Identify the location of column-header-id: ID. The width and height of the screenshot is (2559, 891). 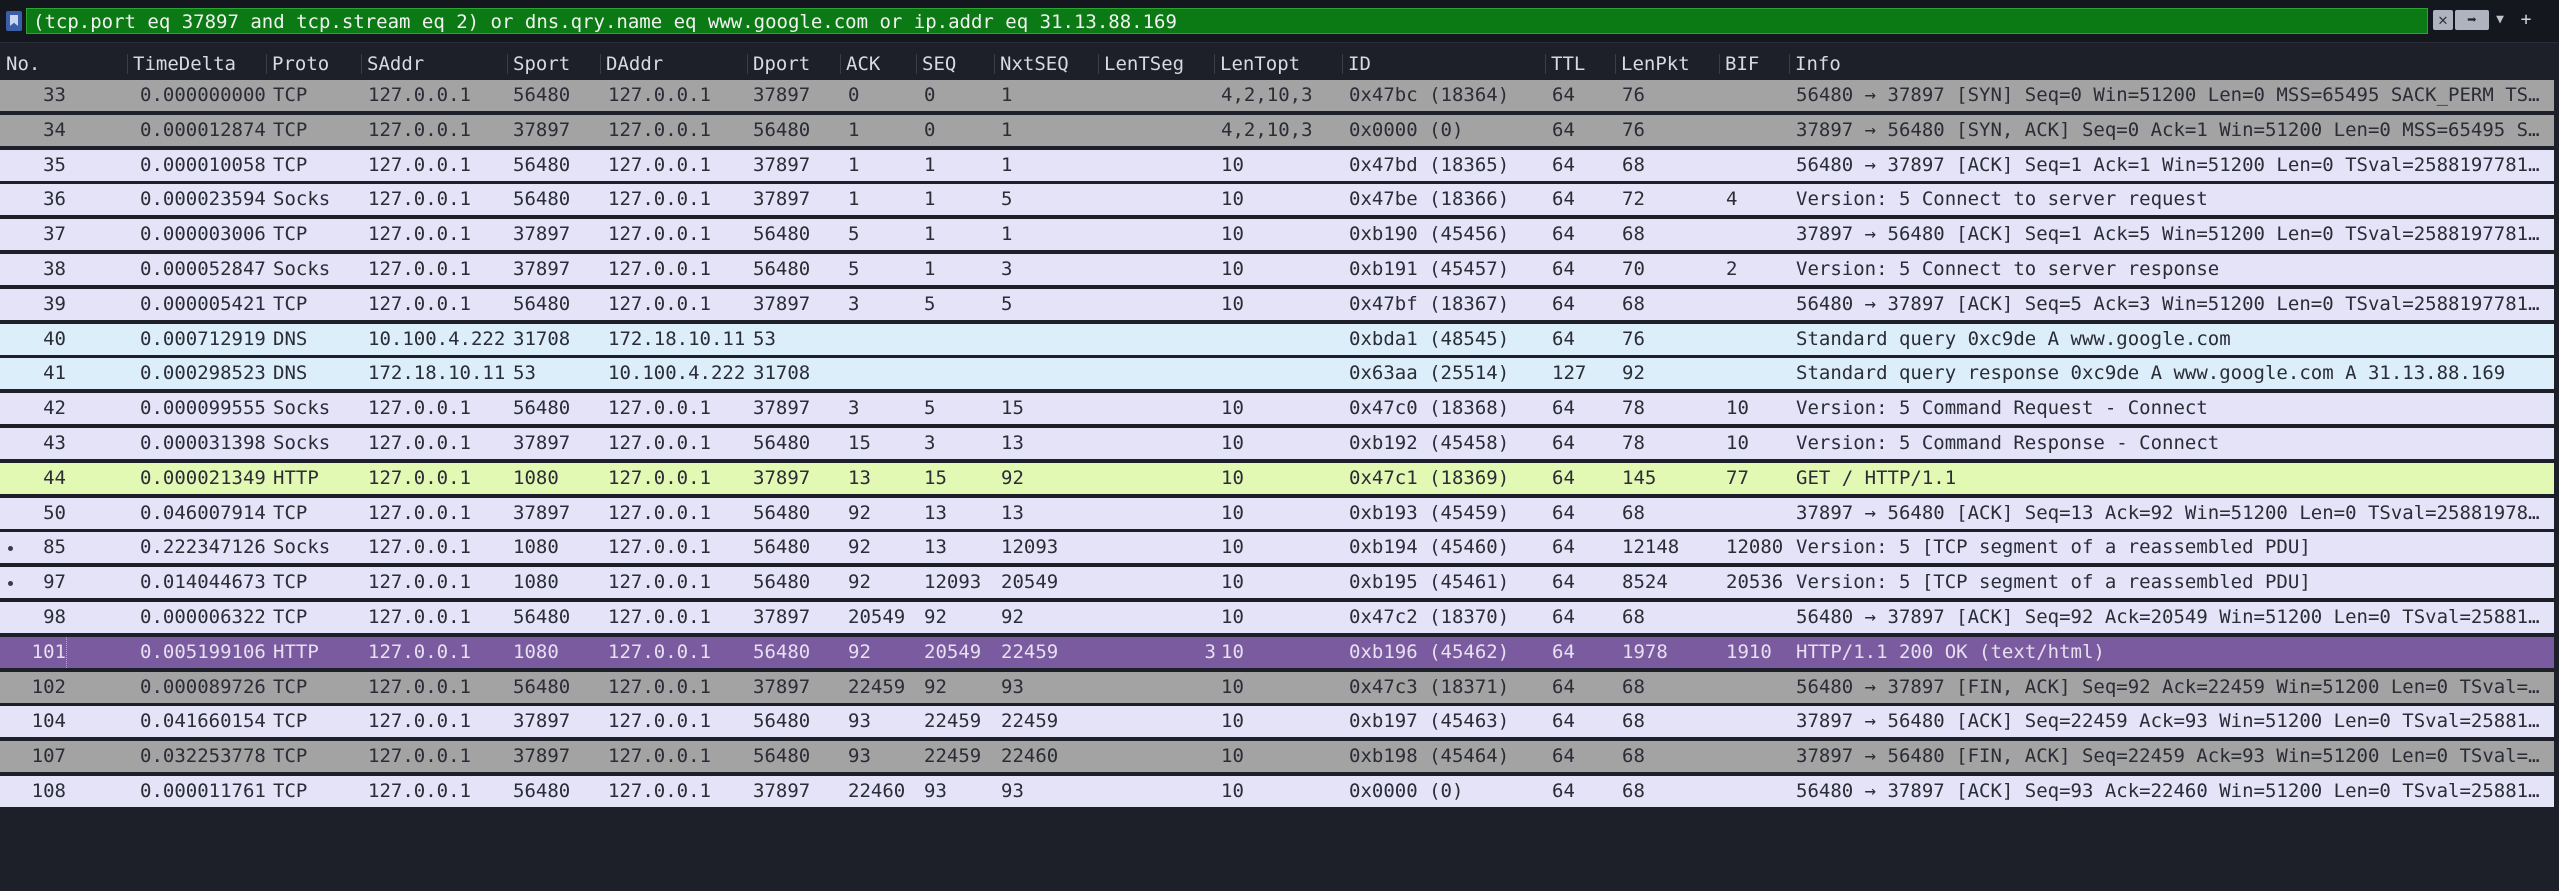
(1359, 64).